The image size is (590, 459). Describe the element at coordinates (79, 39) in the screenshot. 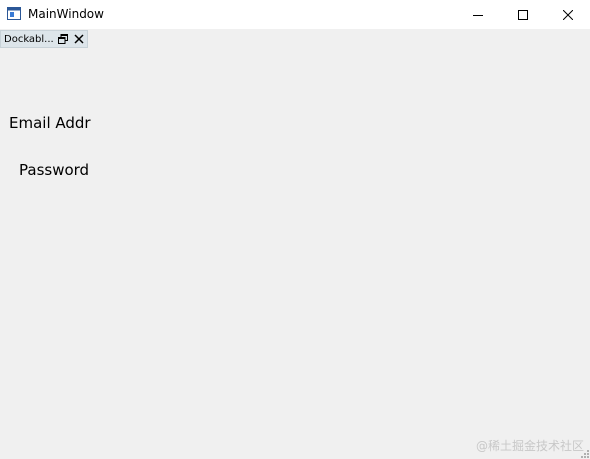

I see `dock-close-icon` at that location.